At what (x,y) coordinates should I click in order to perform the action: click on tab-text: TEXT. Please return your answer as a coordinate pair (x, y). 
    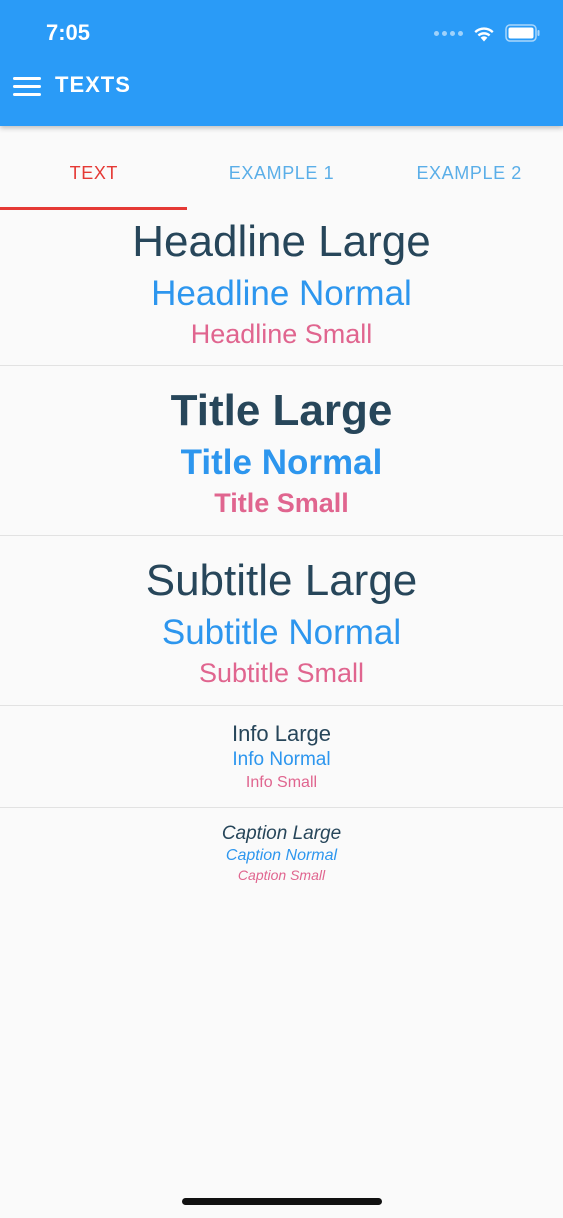
    Looking at the image, I should click on (94, 168).